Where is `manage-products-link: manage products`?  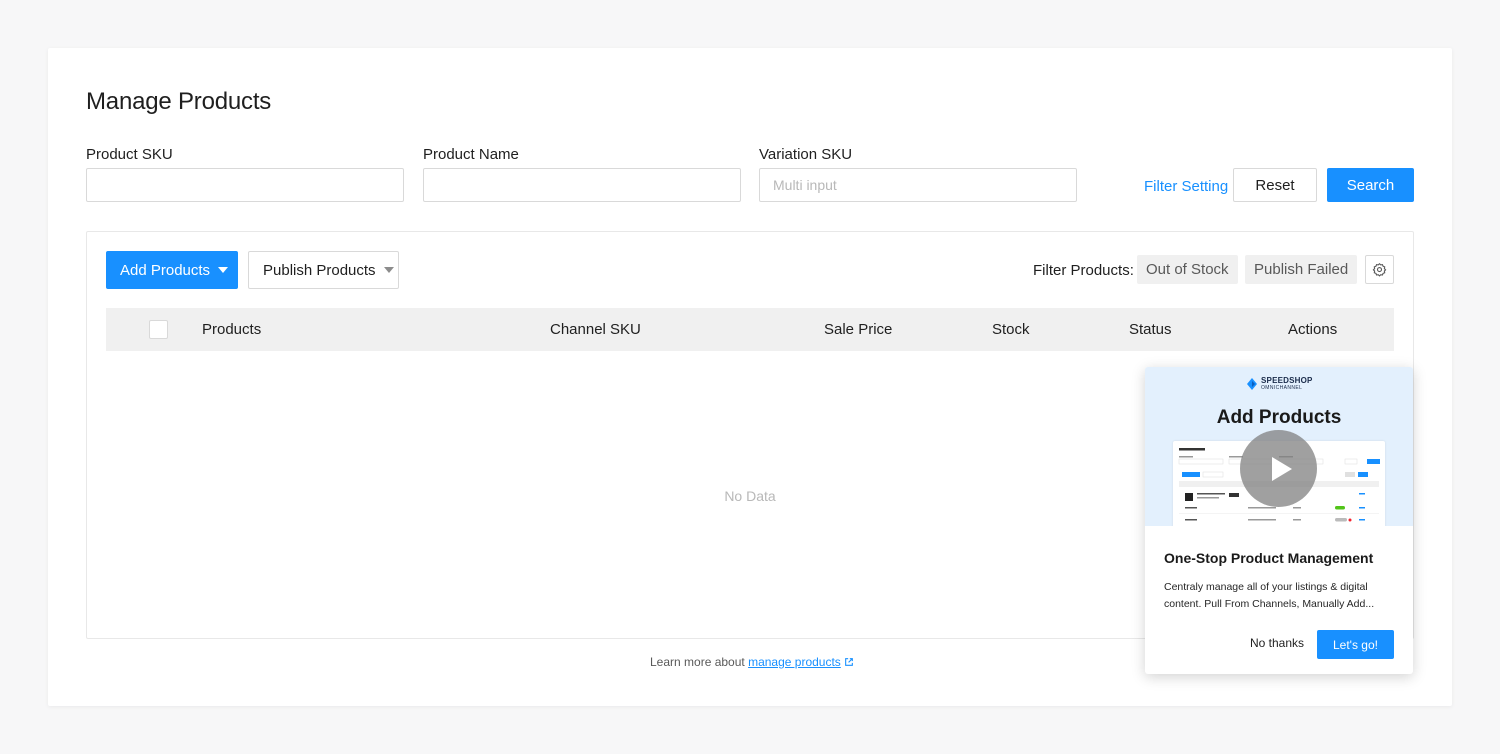
manage-products-link: manage products is located at coordinates (794, 662).